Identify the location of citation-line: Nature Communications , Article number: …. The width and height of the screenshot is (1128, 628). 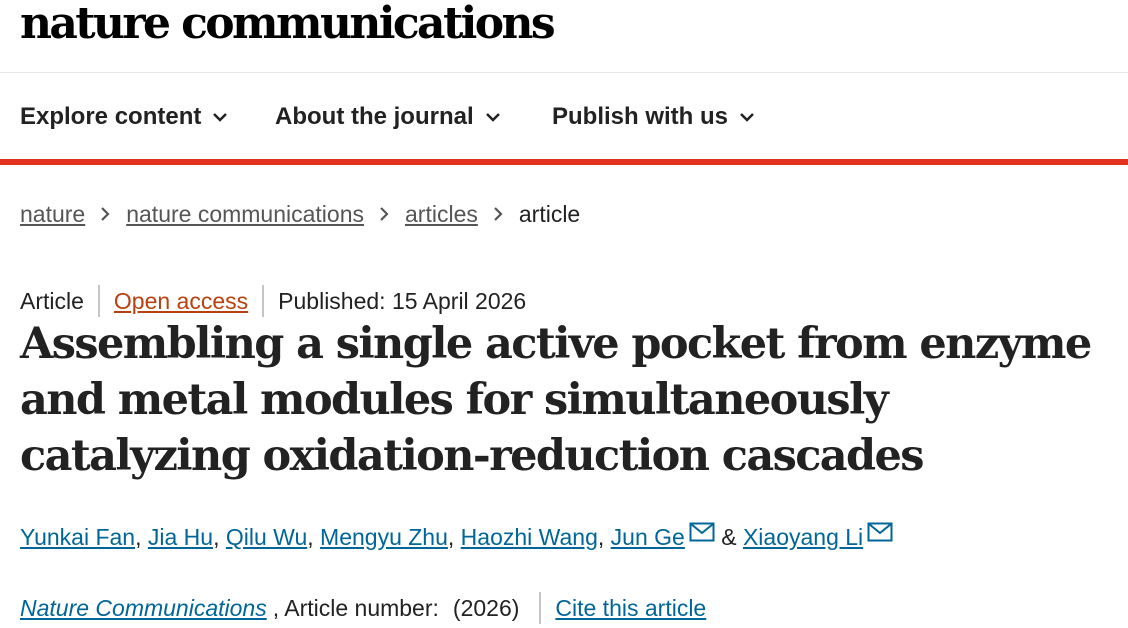
(363, 608).